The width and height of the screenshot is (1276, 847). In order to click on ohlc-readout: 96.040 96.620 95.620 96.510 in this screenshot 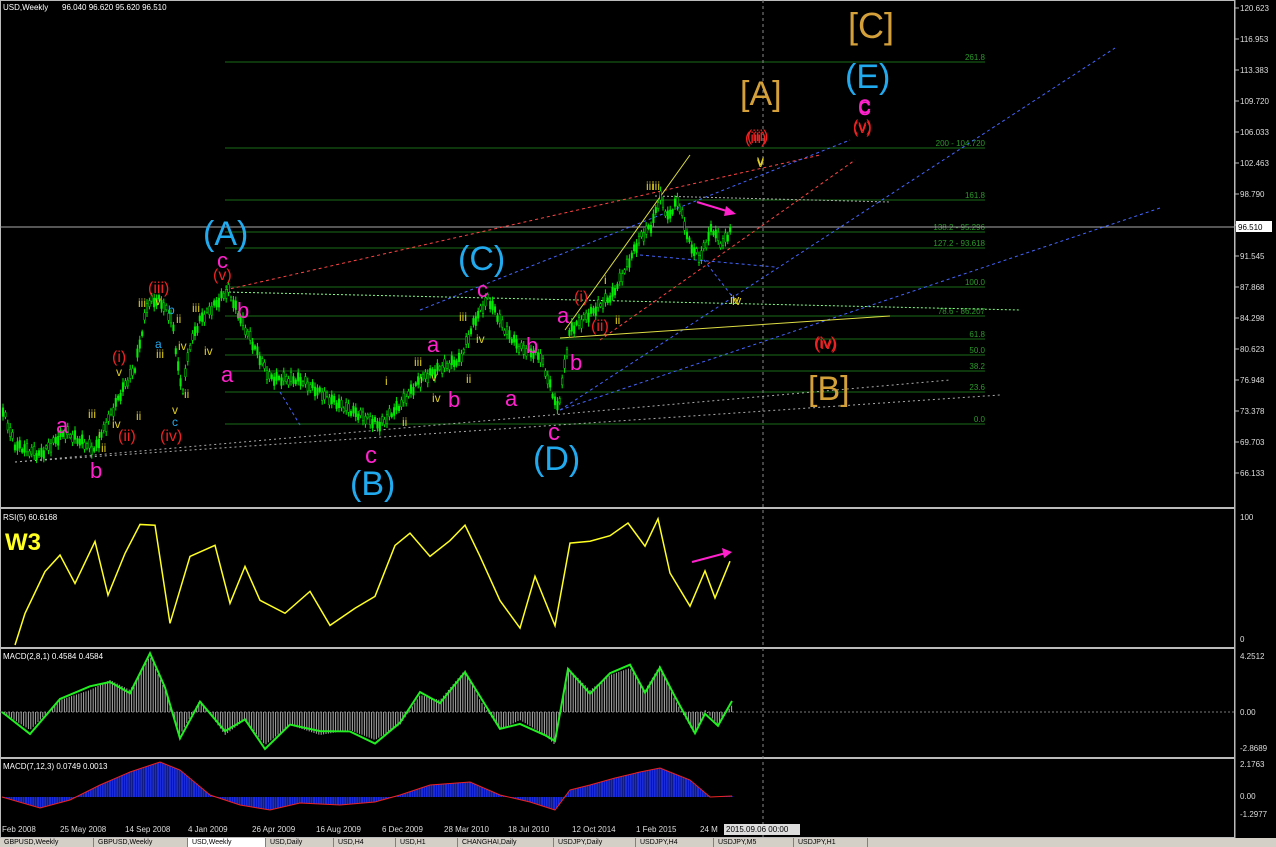, I will do `click(114, 7)`.